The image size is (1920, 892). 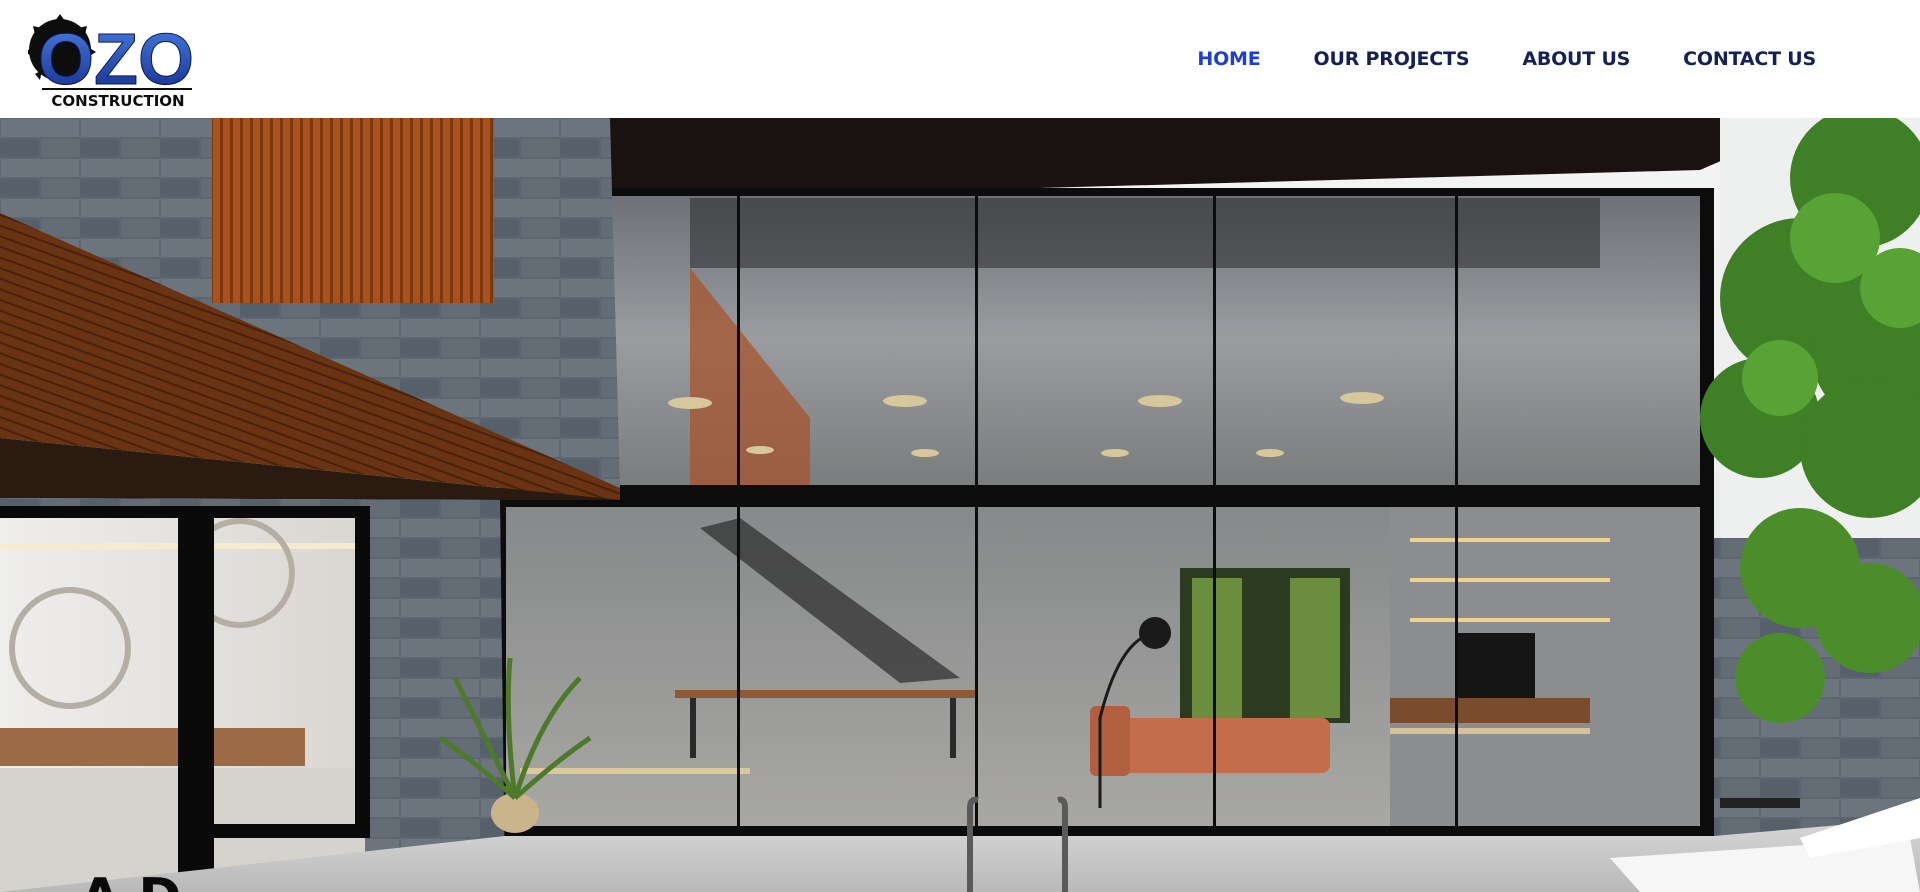 I want to click on logo-subtitle: CONSTRUCTION, so click(x=117, y=101).